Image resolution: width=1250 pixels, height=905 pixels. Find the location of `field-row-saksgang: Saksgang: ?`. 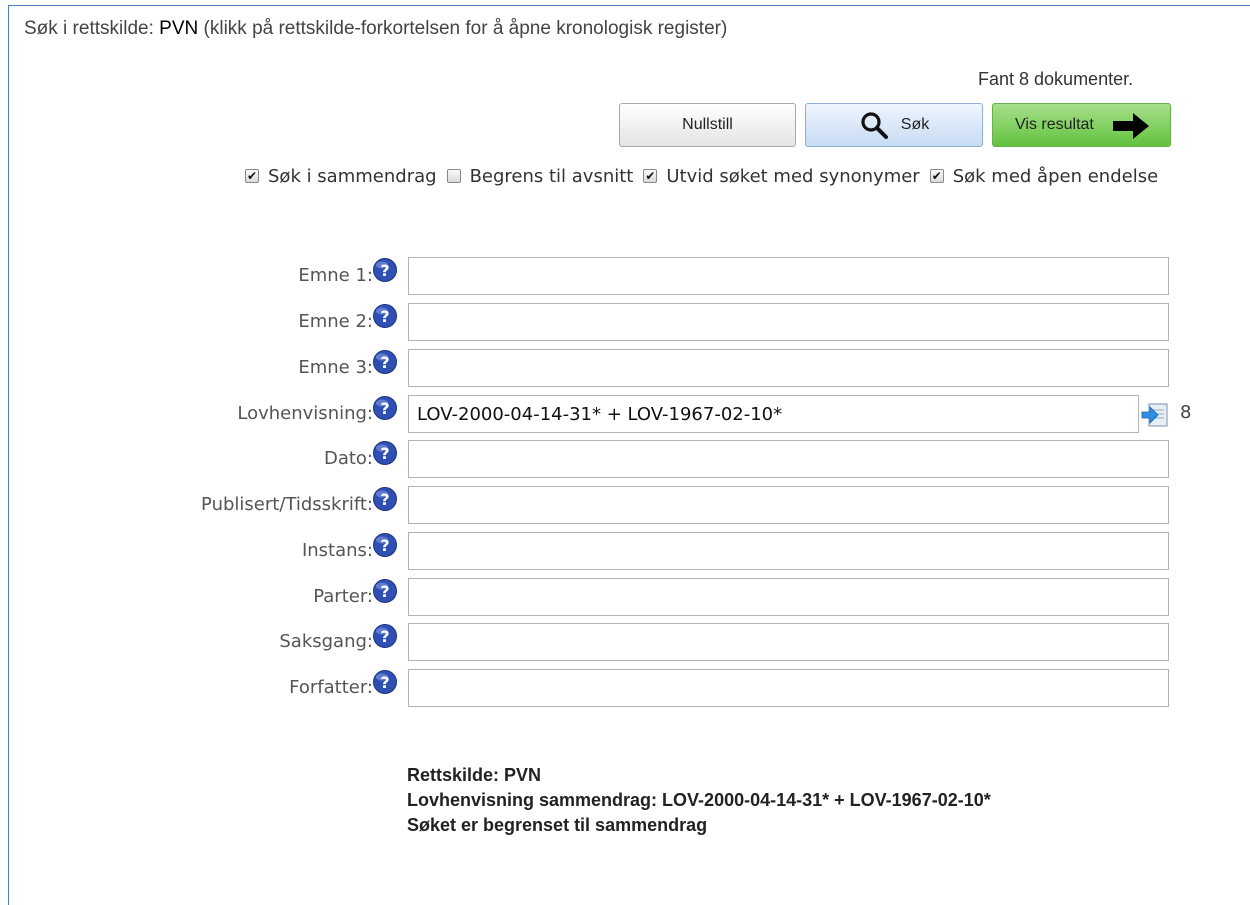

field-row-saksgang: Saksgang: ? is located at coordinates (625, 642).